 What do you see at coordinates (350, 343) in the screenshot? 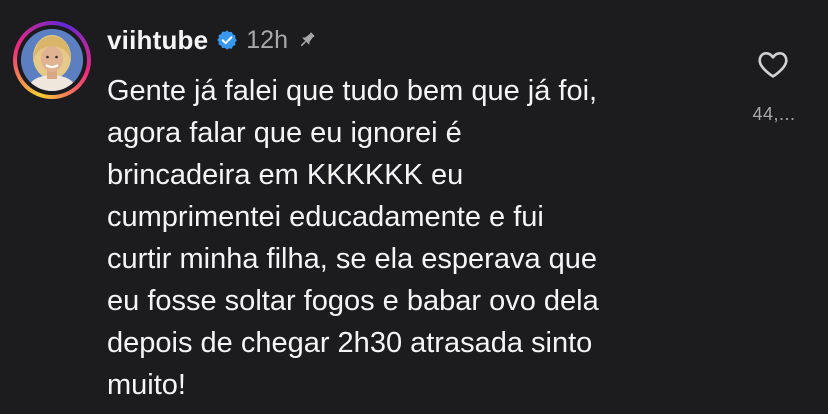
I see `comment-text-line: depois de chegar 2h30 atrasada sinto` at bounding box center [350, 343].